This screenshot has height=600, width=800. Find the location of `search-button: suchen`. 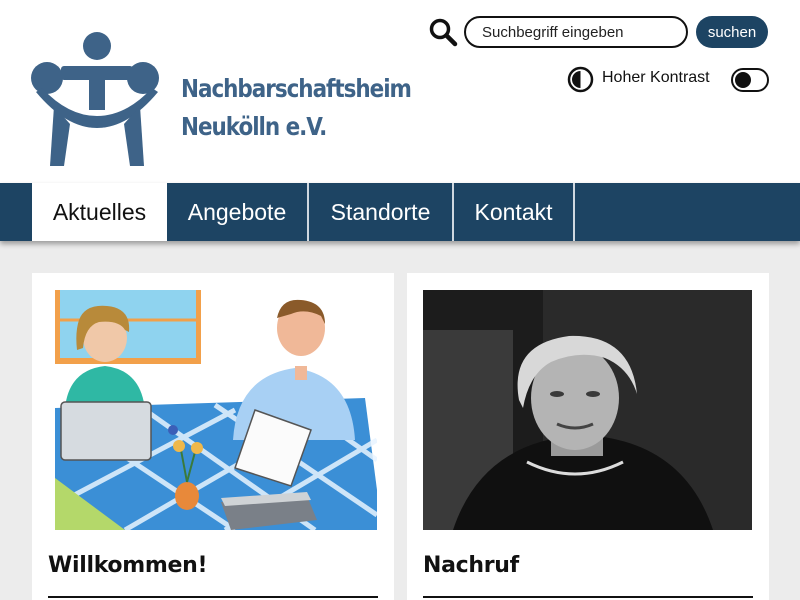

search-button: suchen is located at coordinates (732, 32).